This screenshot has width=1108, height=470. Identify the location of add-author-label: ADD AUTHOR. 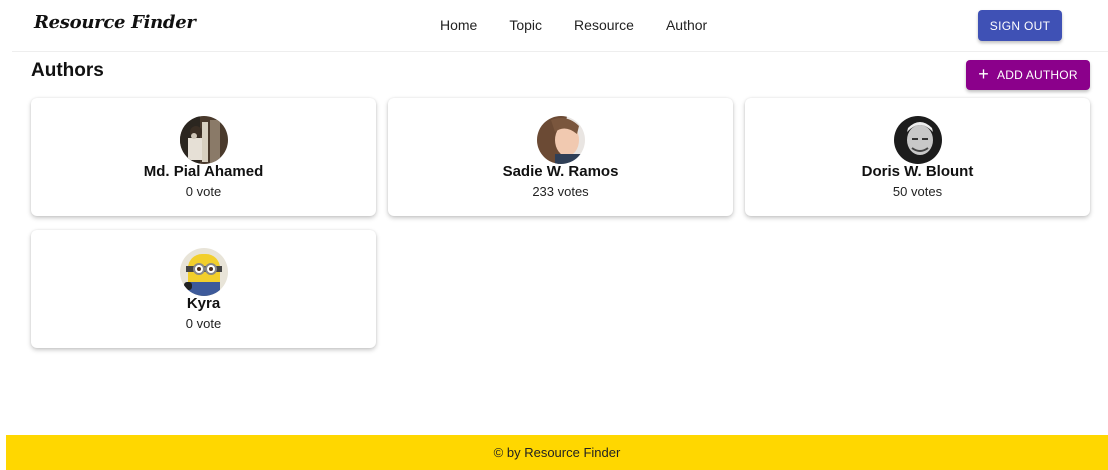
(1037, 75).